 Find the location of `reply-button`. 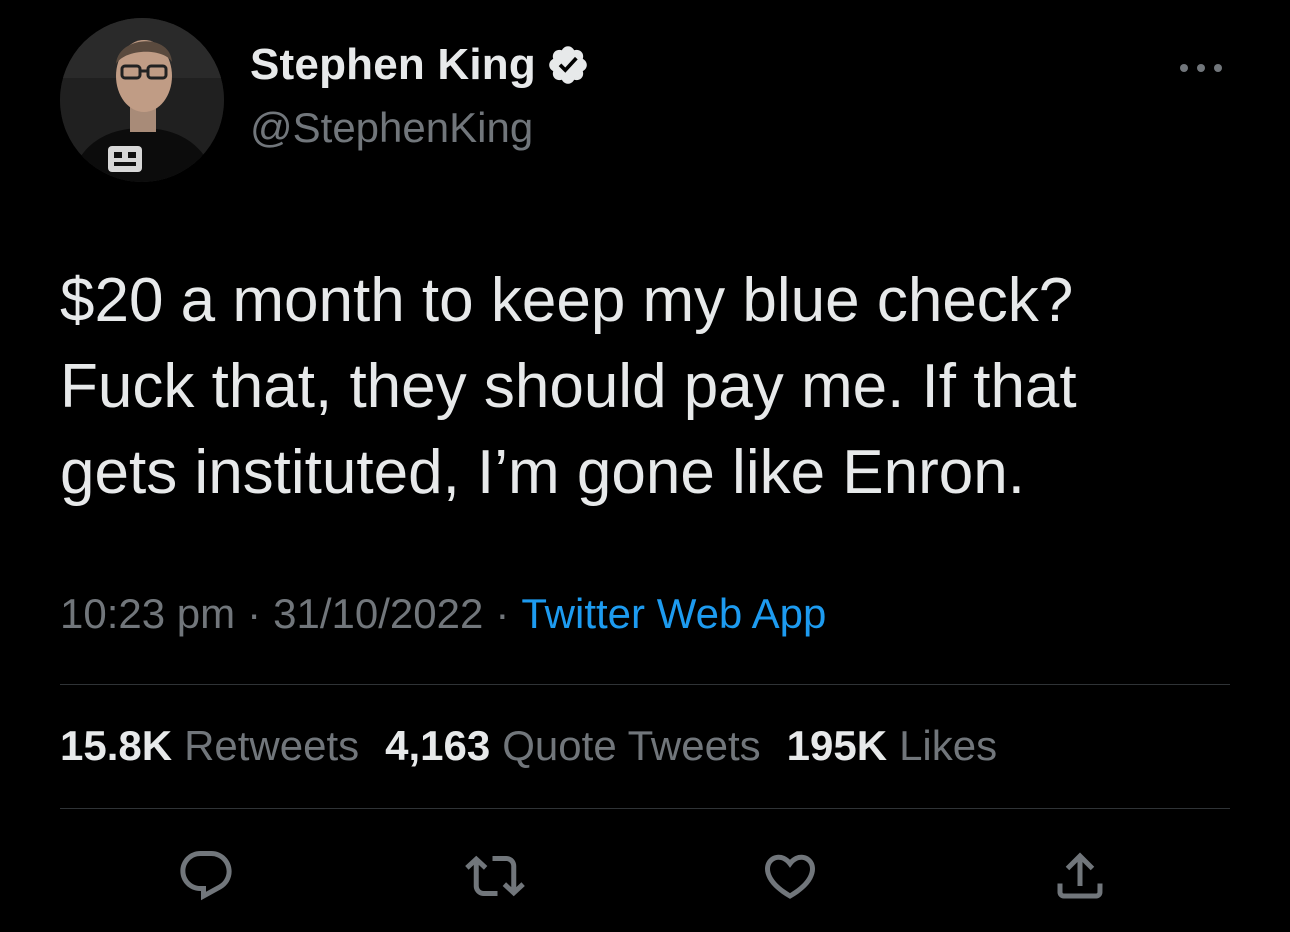

reply-button is located at coordinates (206, 876).